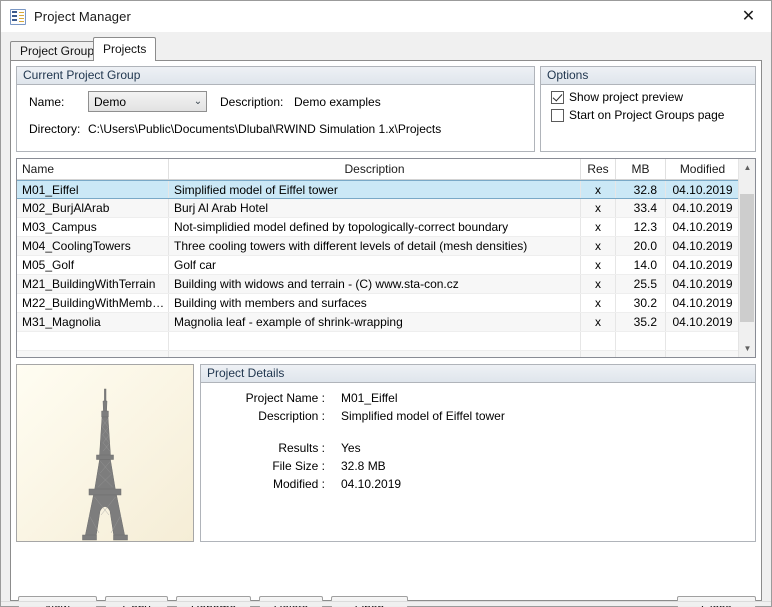 This screenshot has width=772, height=607. What do you see at coordinates (55, 129) in the screenshot?
I see `group-directory-label: Directory:` at bounding box center [55, 129].